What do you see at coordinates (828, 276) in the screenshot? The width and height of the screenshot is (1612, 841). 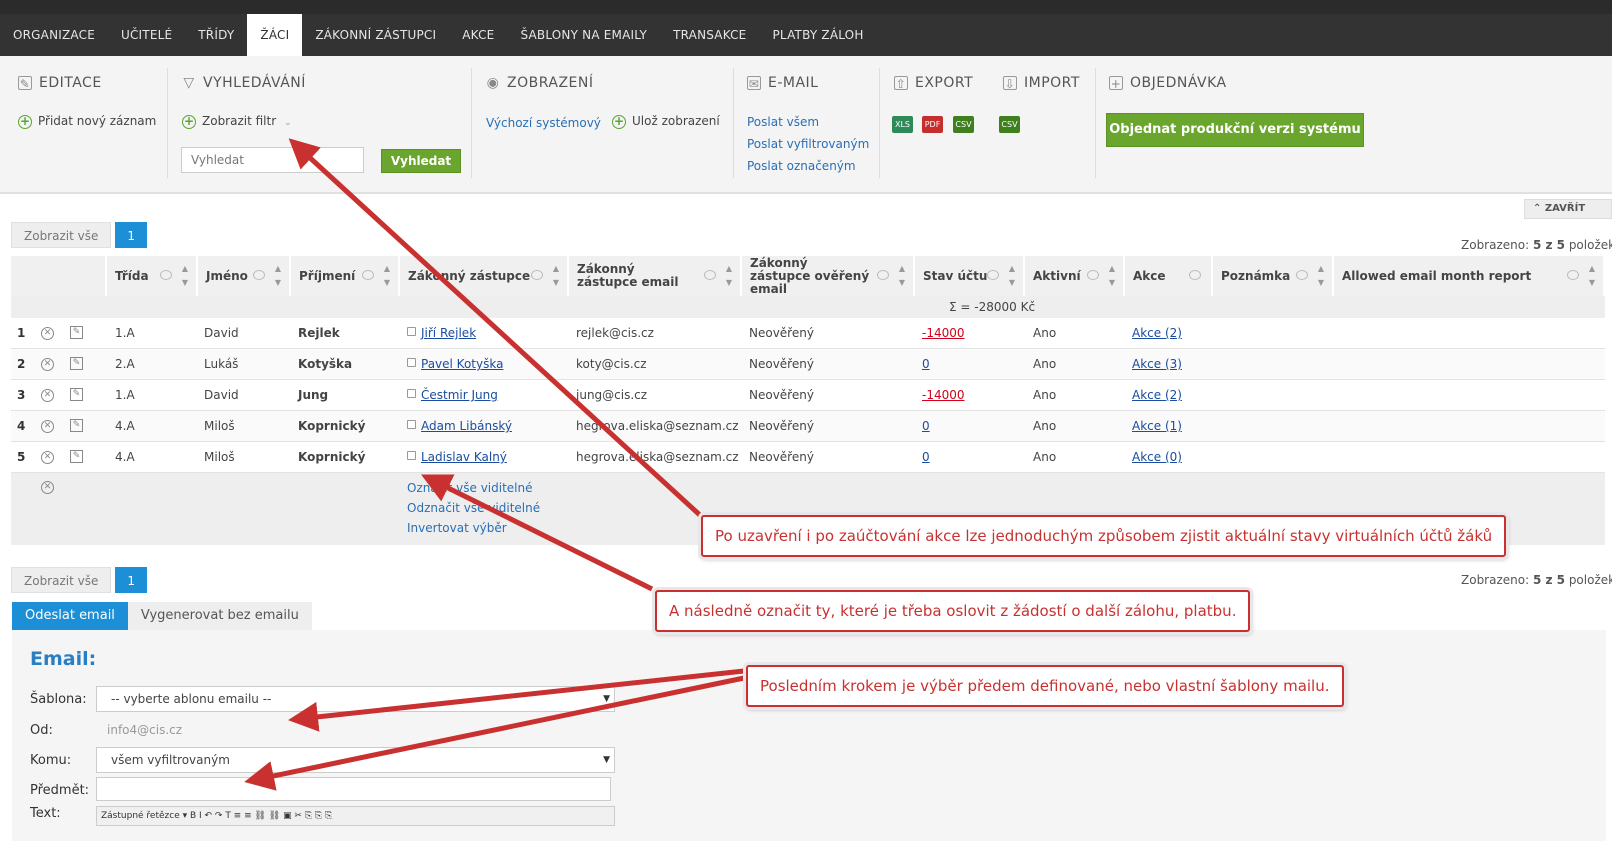 I see `header-overeny-email: Zákonný zástupce ověřený email ▲ ▼` at bounding box center [828, 276].